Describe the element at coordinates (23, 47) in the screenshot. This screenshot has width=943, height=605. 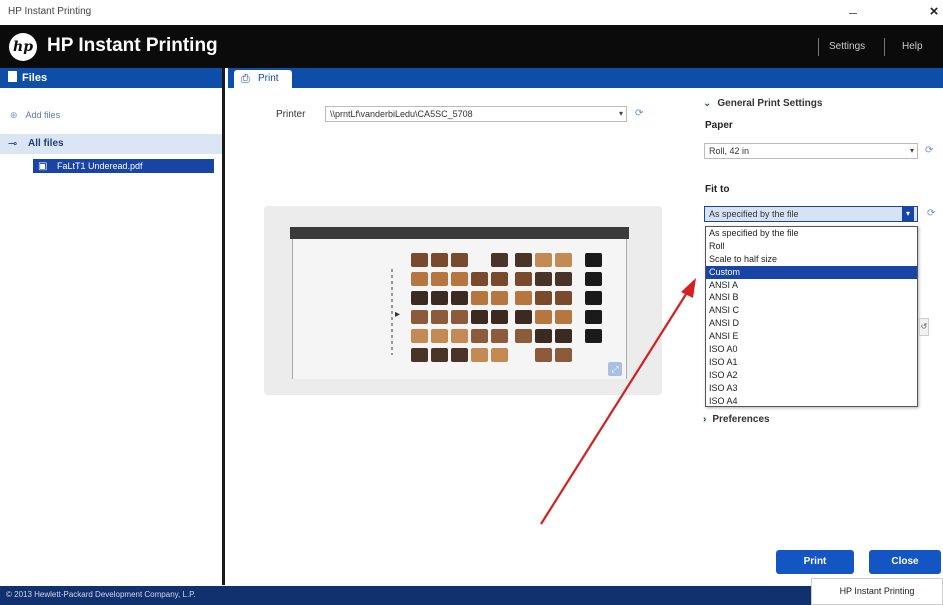
I see `hp-logo-icon: hp` at that location.